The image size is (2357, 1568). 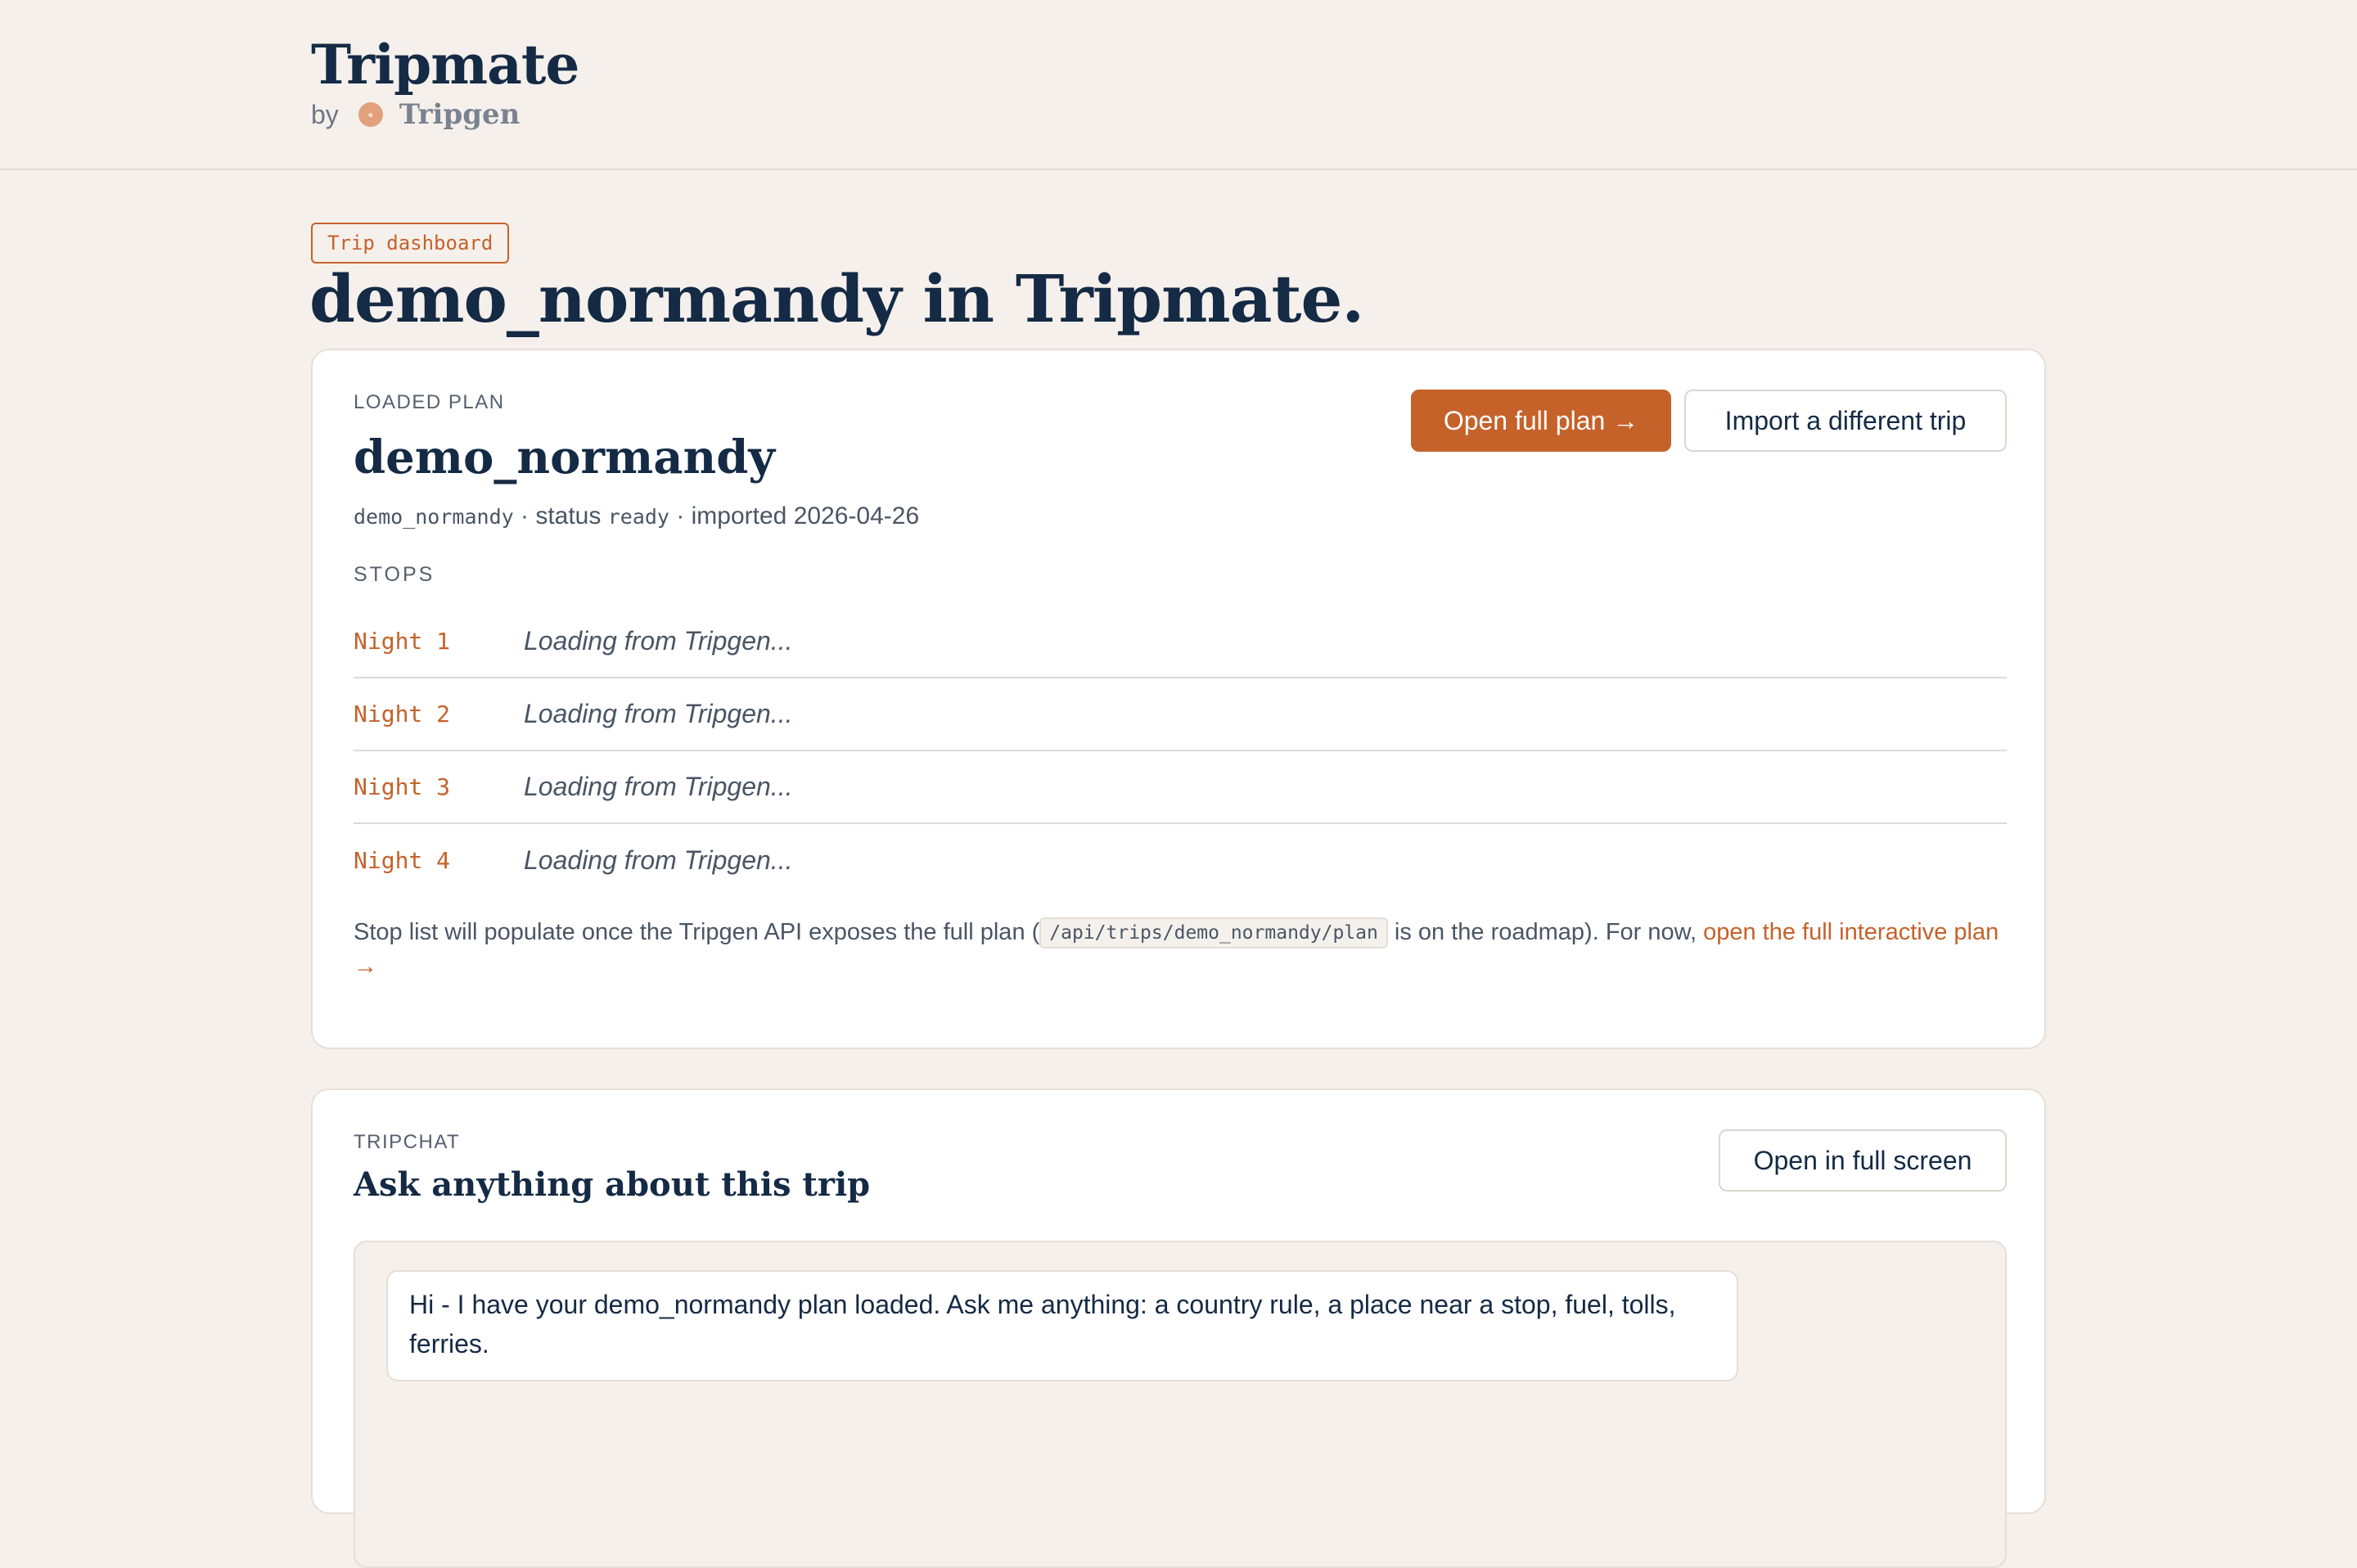 I want to click on plan-name: demo_normandy, so click(x=564, y=457).